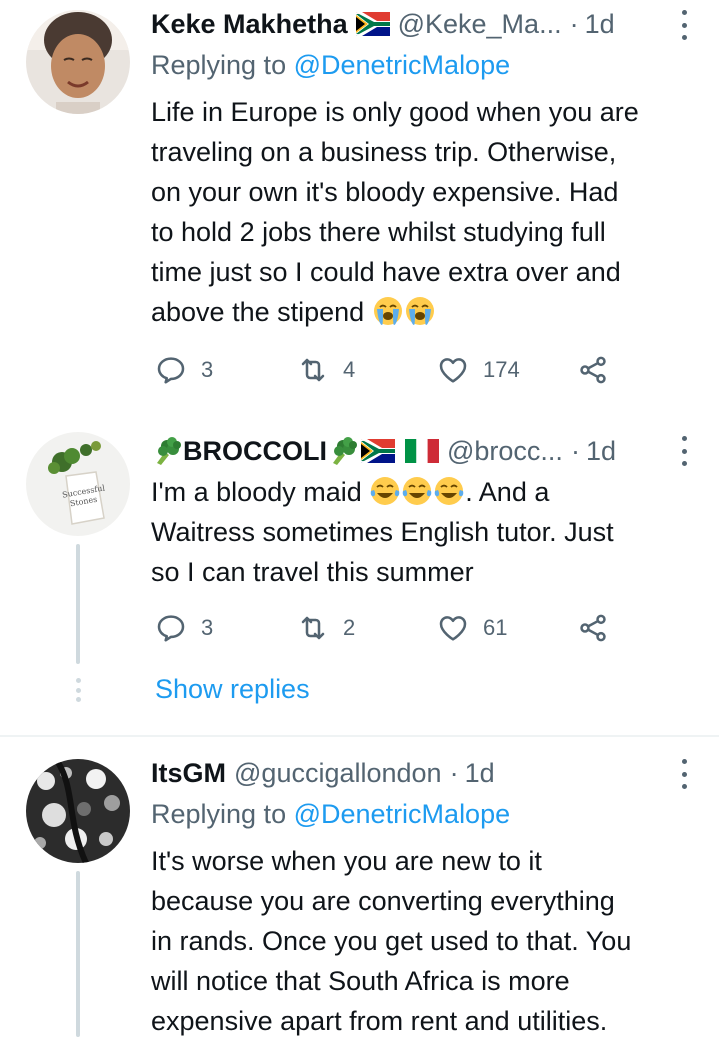 This screenshot has width=719, height=1037. What do you see at coordinates (349, 627) in the screenshot?
I see `retweet-count: 2` at bounding box center [349, 627].